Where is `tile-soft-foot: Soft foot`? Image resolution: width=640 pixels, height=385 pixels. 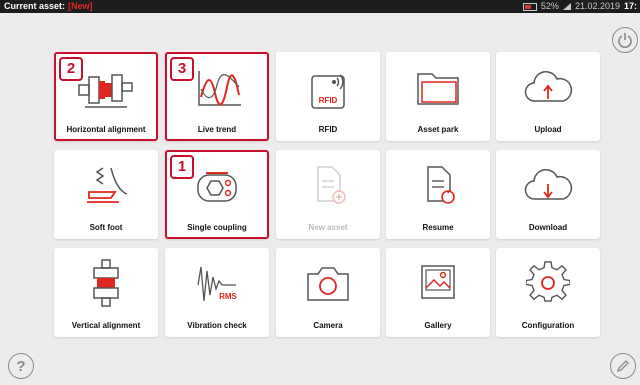 tile-soft-foot: Soft foot is located at coordinates (106, 194).